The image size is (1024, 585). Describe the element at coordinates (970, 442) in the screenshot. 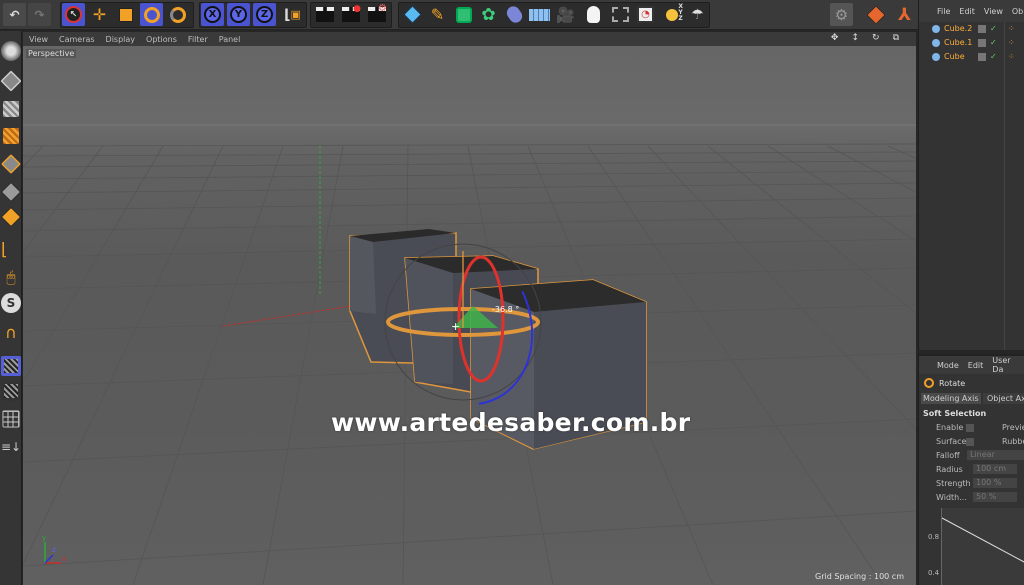

I see `surface-checkbox` at that location.